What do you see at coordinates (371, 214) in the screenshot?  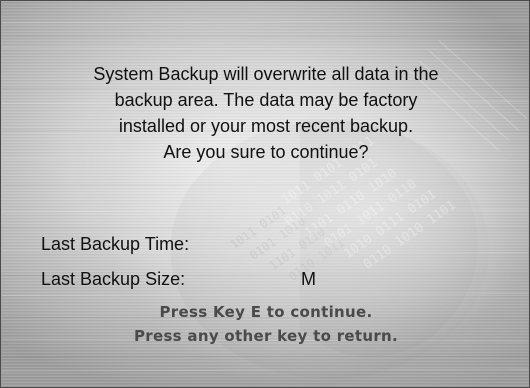 I see `svg-text: 0101 1011 0110` at bounding box center [371, 214].